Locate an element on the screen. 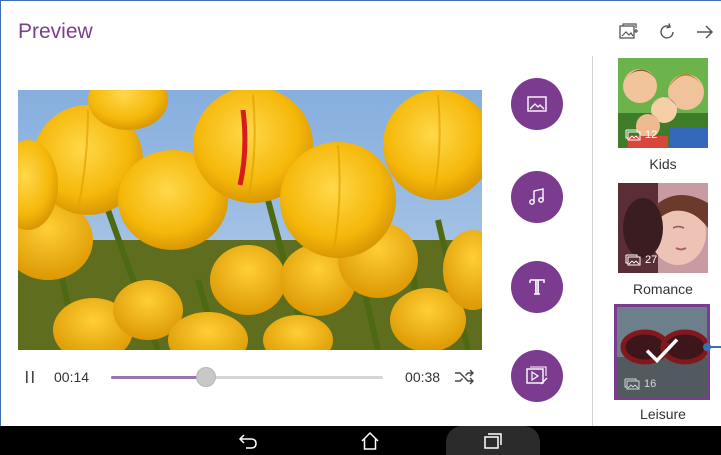  theme-item-kids: 12 Kids is located at coordinates (662, 115).